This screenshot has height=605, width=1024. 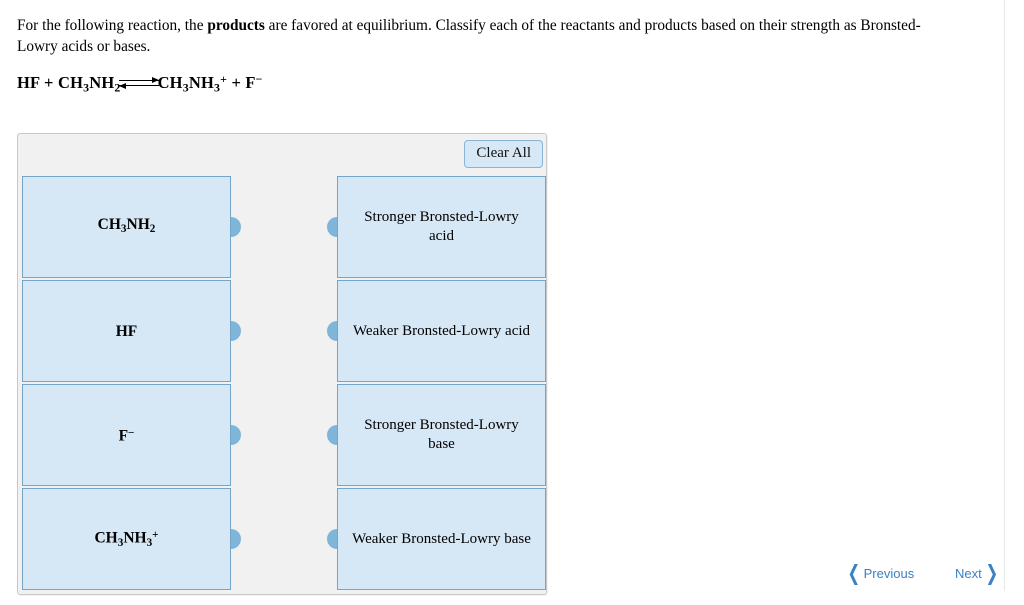 What do you see at coordinates (126, 331) in the screenshot?
I see `species-card-label: HF` at bounding box center [126, 331].